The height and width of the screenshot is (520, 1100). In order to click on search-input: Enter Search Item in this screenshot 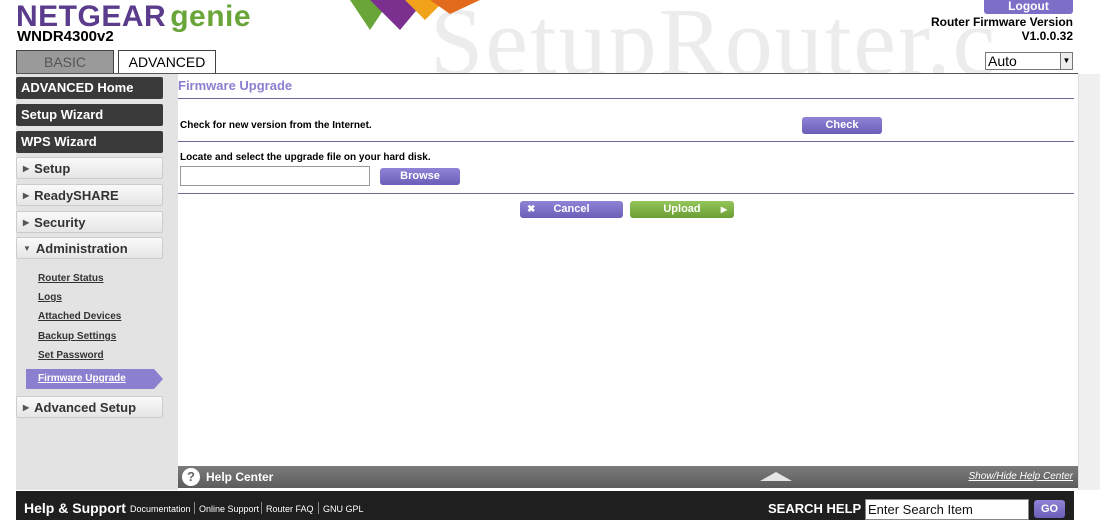, I will do `click(947, 509)`.